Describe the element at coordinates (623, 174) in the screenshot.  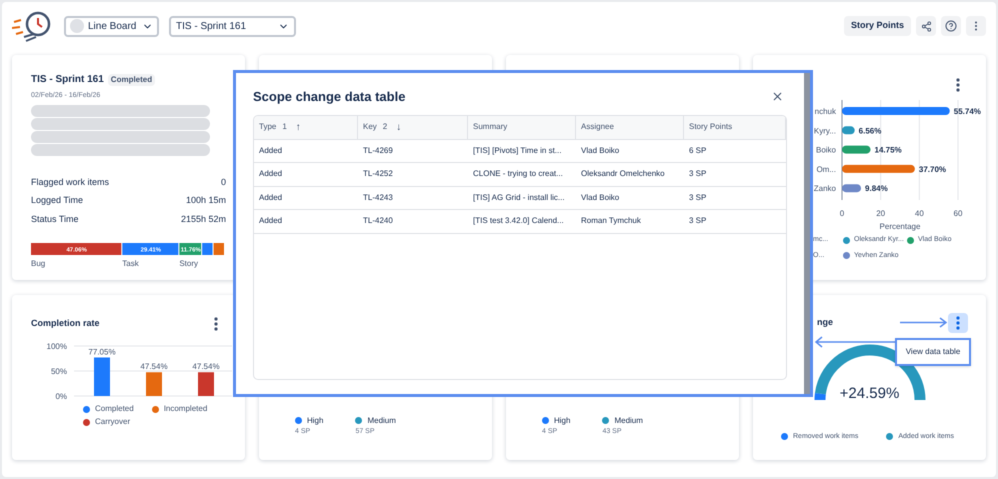
I see `table-cell-text: Oleksandr Omelchenko` at that location.